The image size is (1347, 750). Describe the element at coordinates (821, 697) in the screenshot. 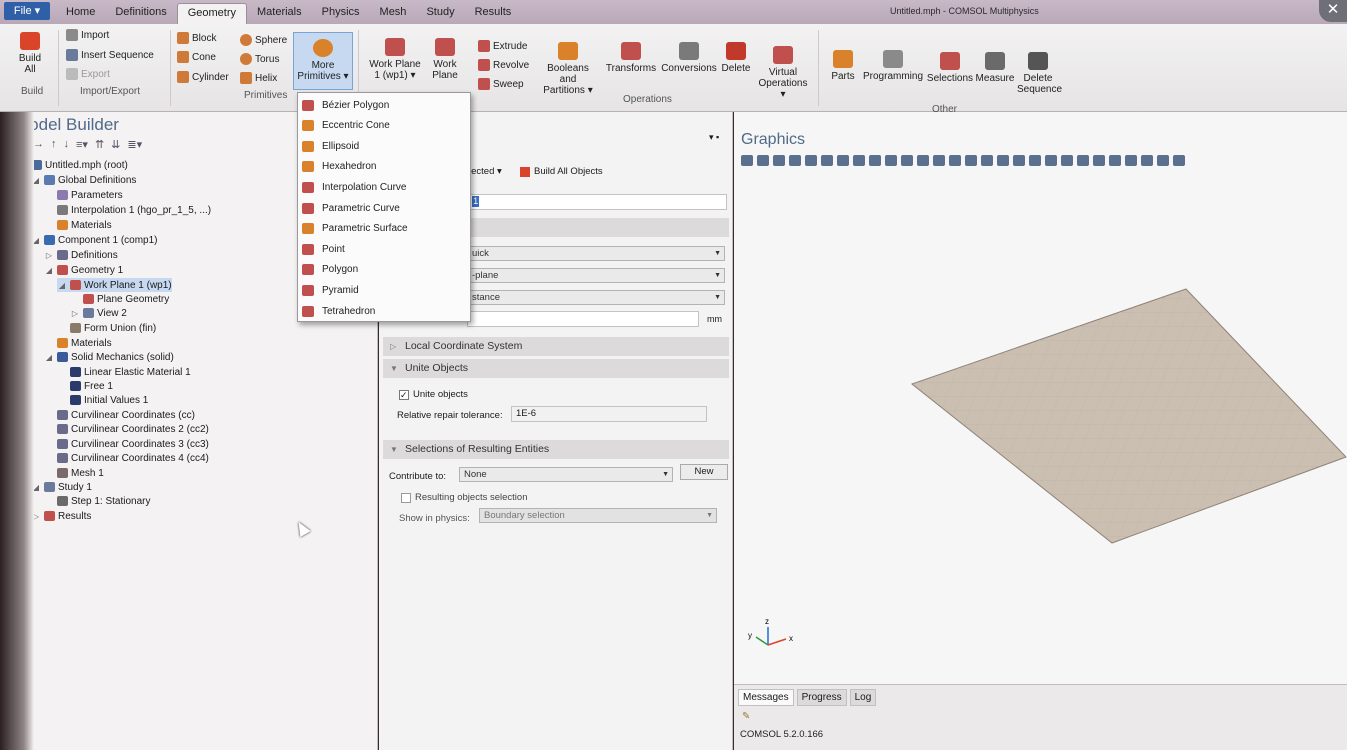

I see `tab-progress: Progress` at that location.